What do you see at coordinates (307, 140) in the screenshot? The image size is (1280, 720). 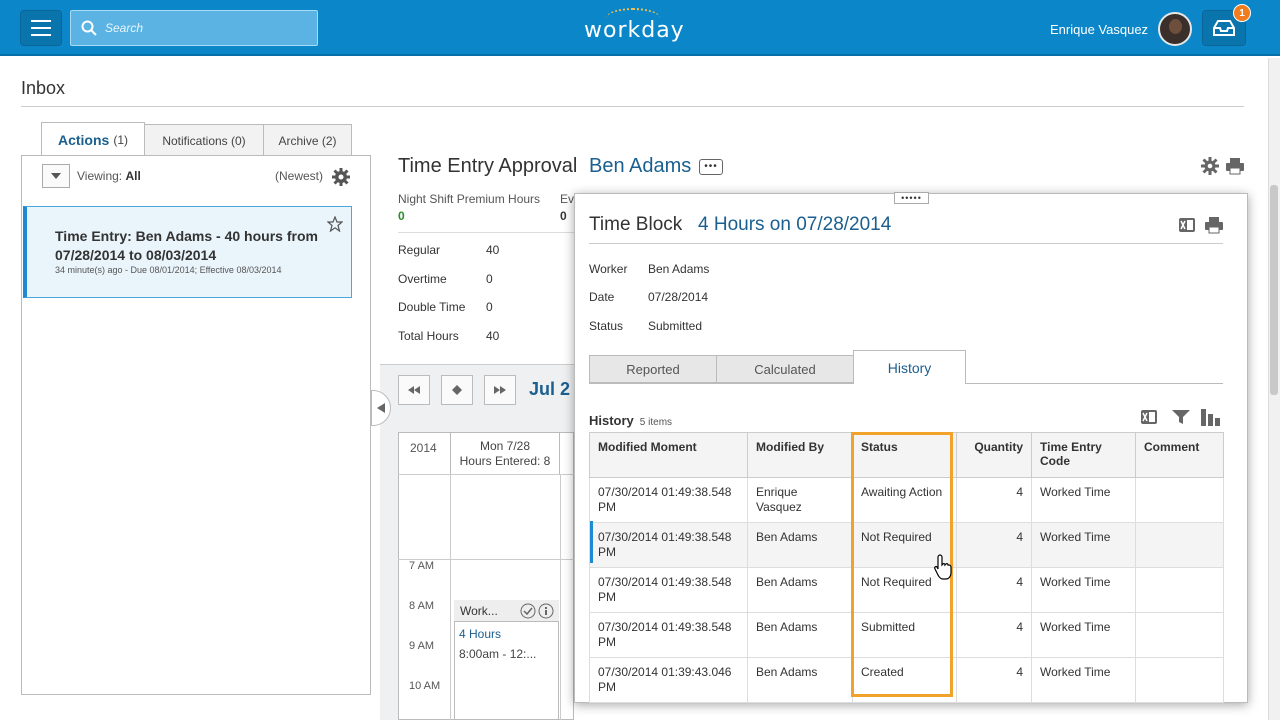 I see `tab-archive: Archive (2)` at bounding box center [307, 140].